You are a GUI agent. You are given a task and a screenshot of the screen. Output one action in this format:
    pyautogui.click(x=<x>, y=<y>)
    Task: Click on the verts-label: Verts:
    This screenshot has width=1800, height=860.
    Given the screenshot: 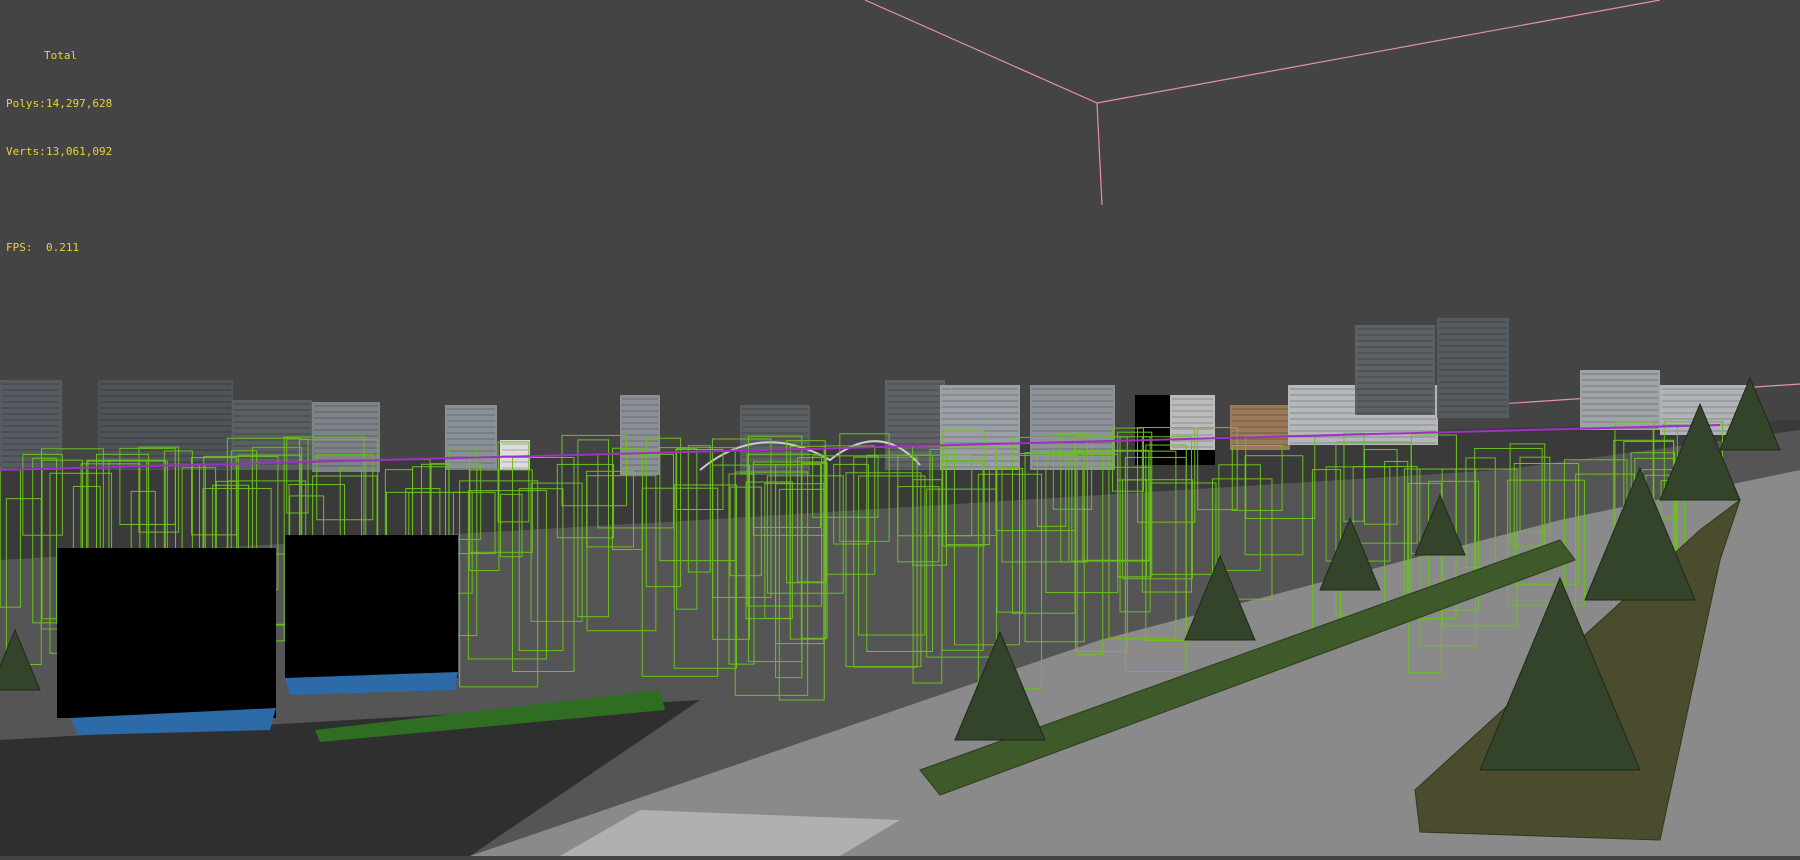 What is the action you would take?
    pyautogui.click(x=26, y=151)
    